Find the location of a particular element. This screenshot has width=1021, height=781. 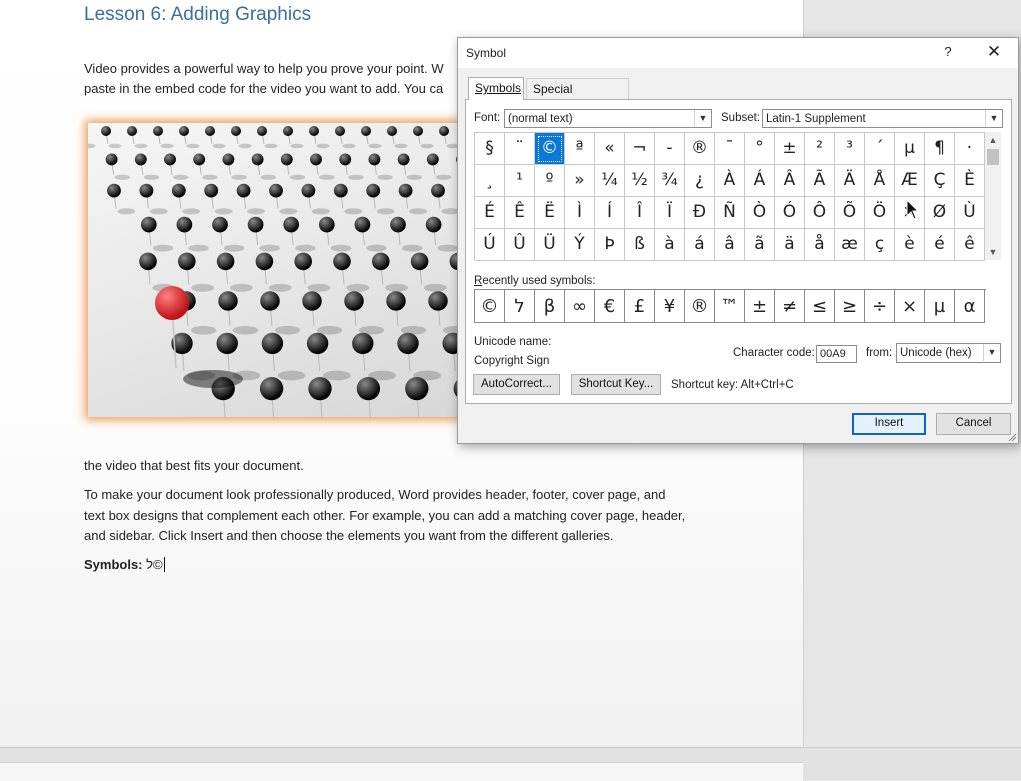

recent-symbol-cell: ≤ is located at coordinates (820, 306).